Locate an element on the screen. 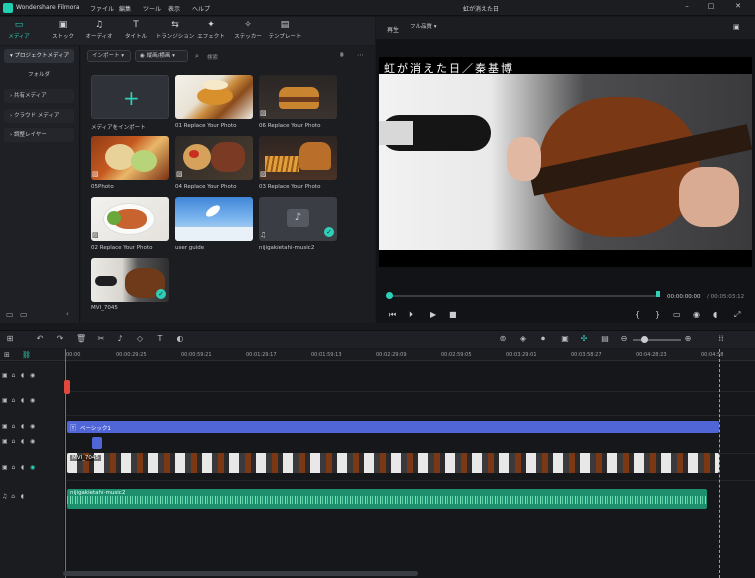 This screenshot has height=578, width=755. tab-effect: ✦ エフェクト is located at coordinates (211, 31).